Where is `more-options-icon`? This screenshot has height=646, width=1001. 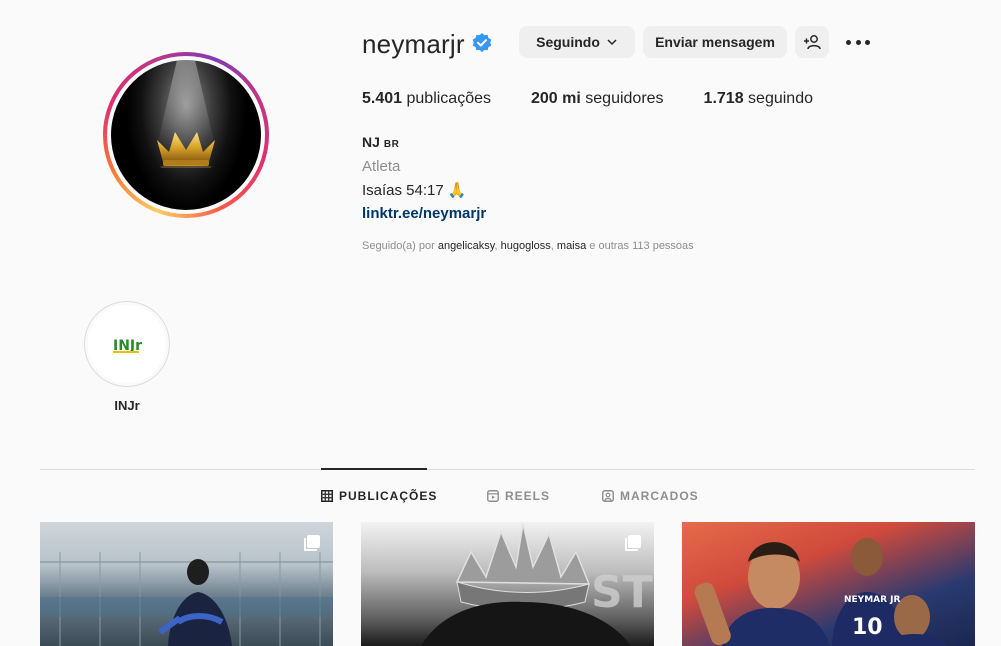
more-options-icon is located at coordinates (858, 42).